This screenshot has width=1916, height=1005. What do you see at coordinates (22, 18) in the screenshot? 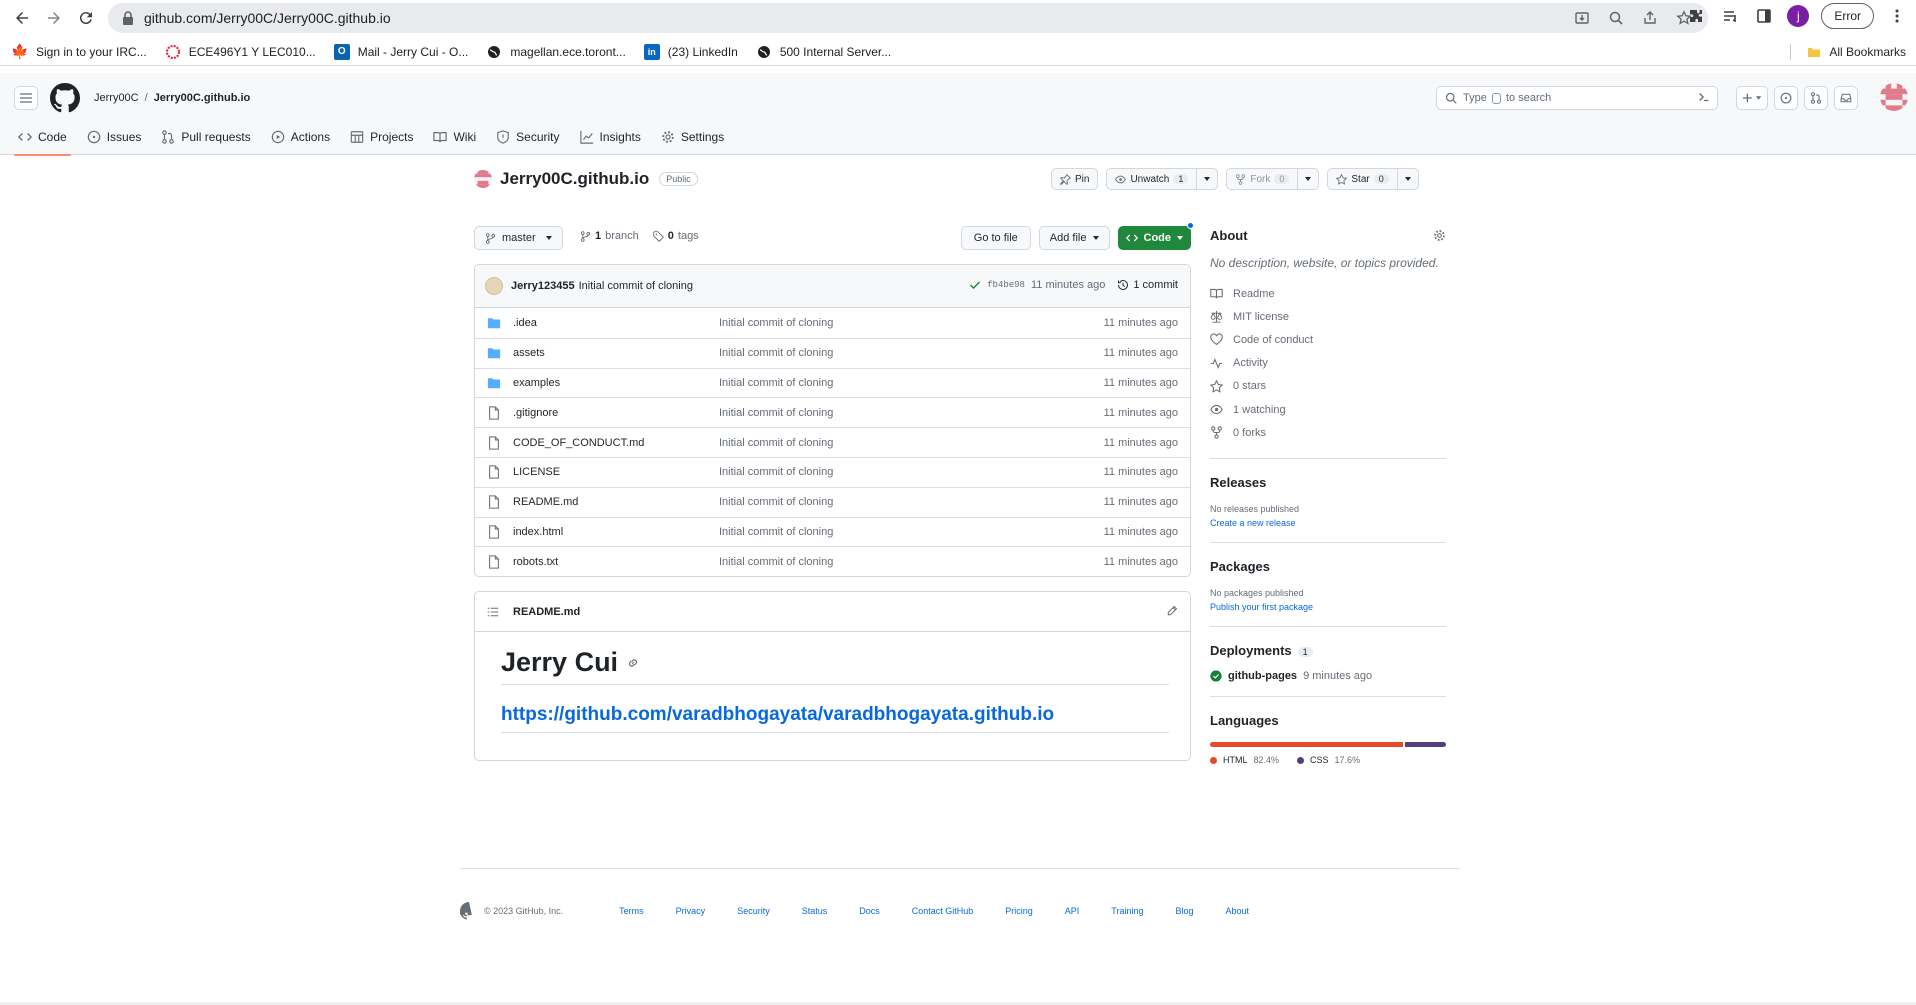
I see `back-button` at bounding box center [22, 18].